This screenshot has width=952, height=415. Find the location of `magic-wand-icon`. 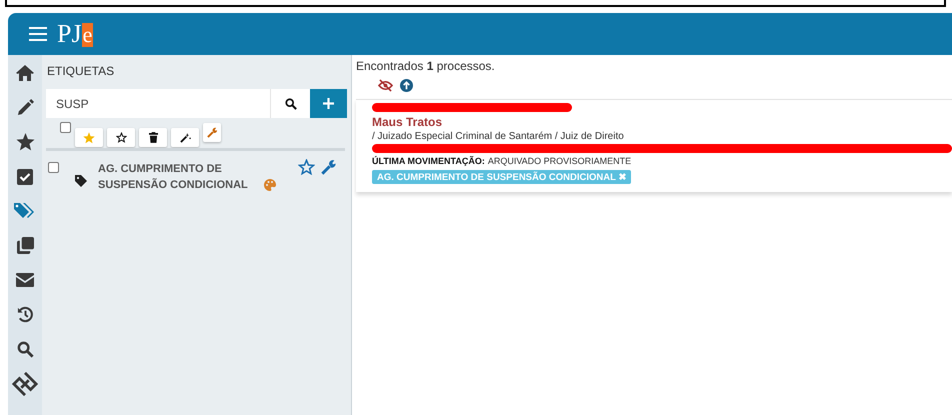

magic-wand-icon is located at coordinates (185, 137).